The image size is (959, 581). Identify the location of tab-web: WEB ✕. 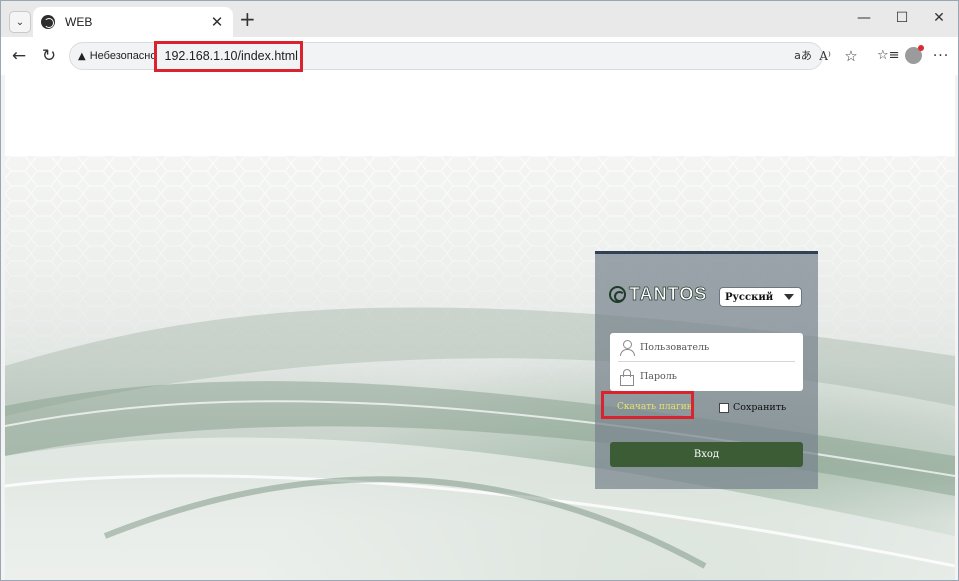
(133, 22).